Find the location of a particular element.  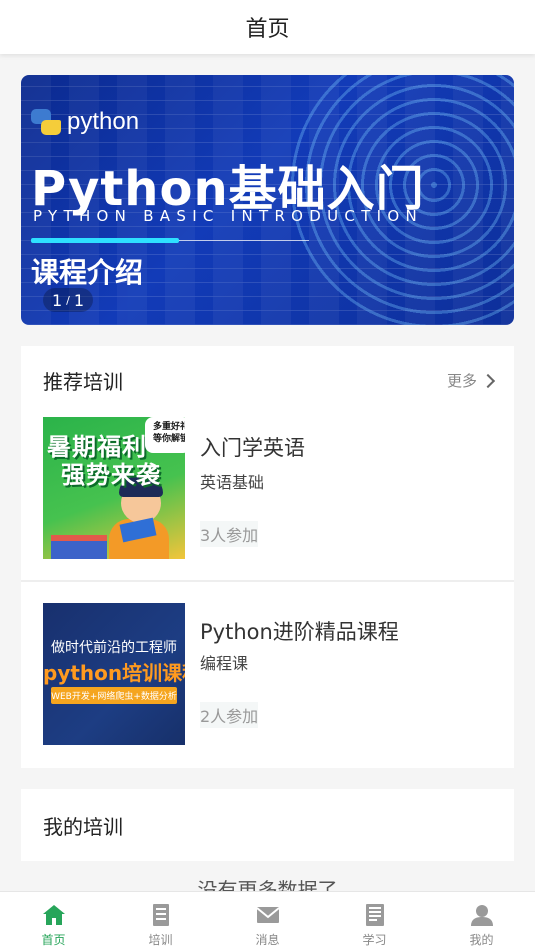

chevron-right-icon is located at coordinates (488, 380).